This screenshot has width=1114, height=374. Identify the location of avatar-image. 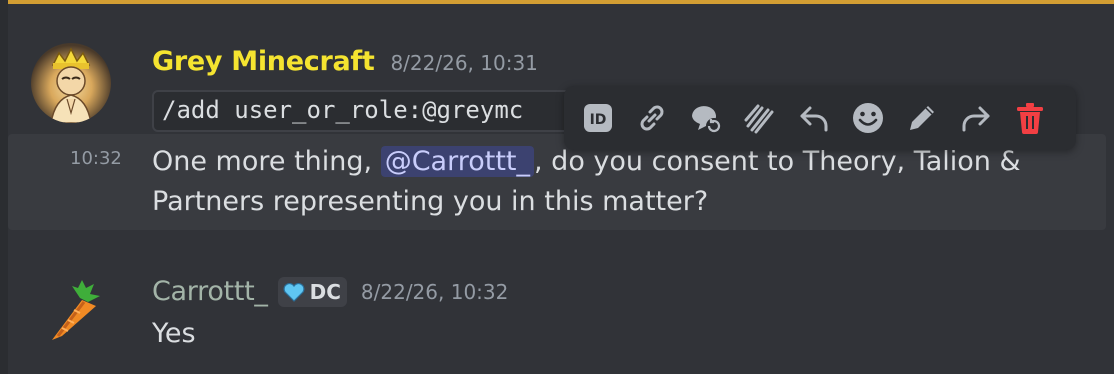
(71, 85).